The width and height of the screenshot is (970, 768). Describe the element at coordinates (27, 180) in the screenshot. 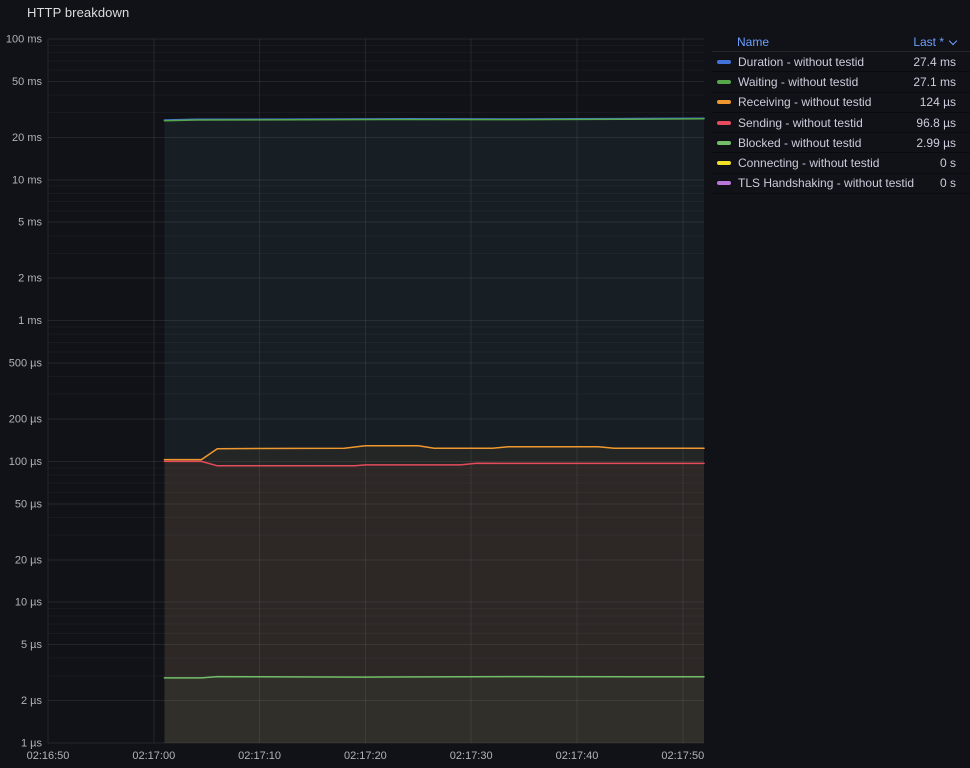

I see `y-axis-tick-label: 10 ms` at that location.